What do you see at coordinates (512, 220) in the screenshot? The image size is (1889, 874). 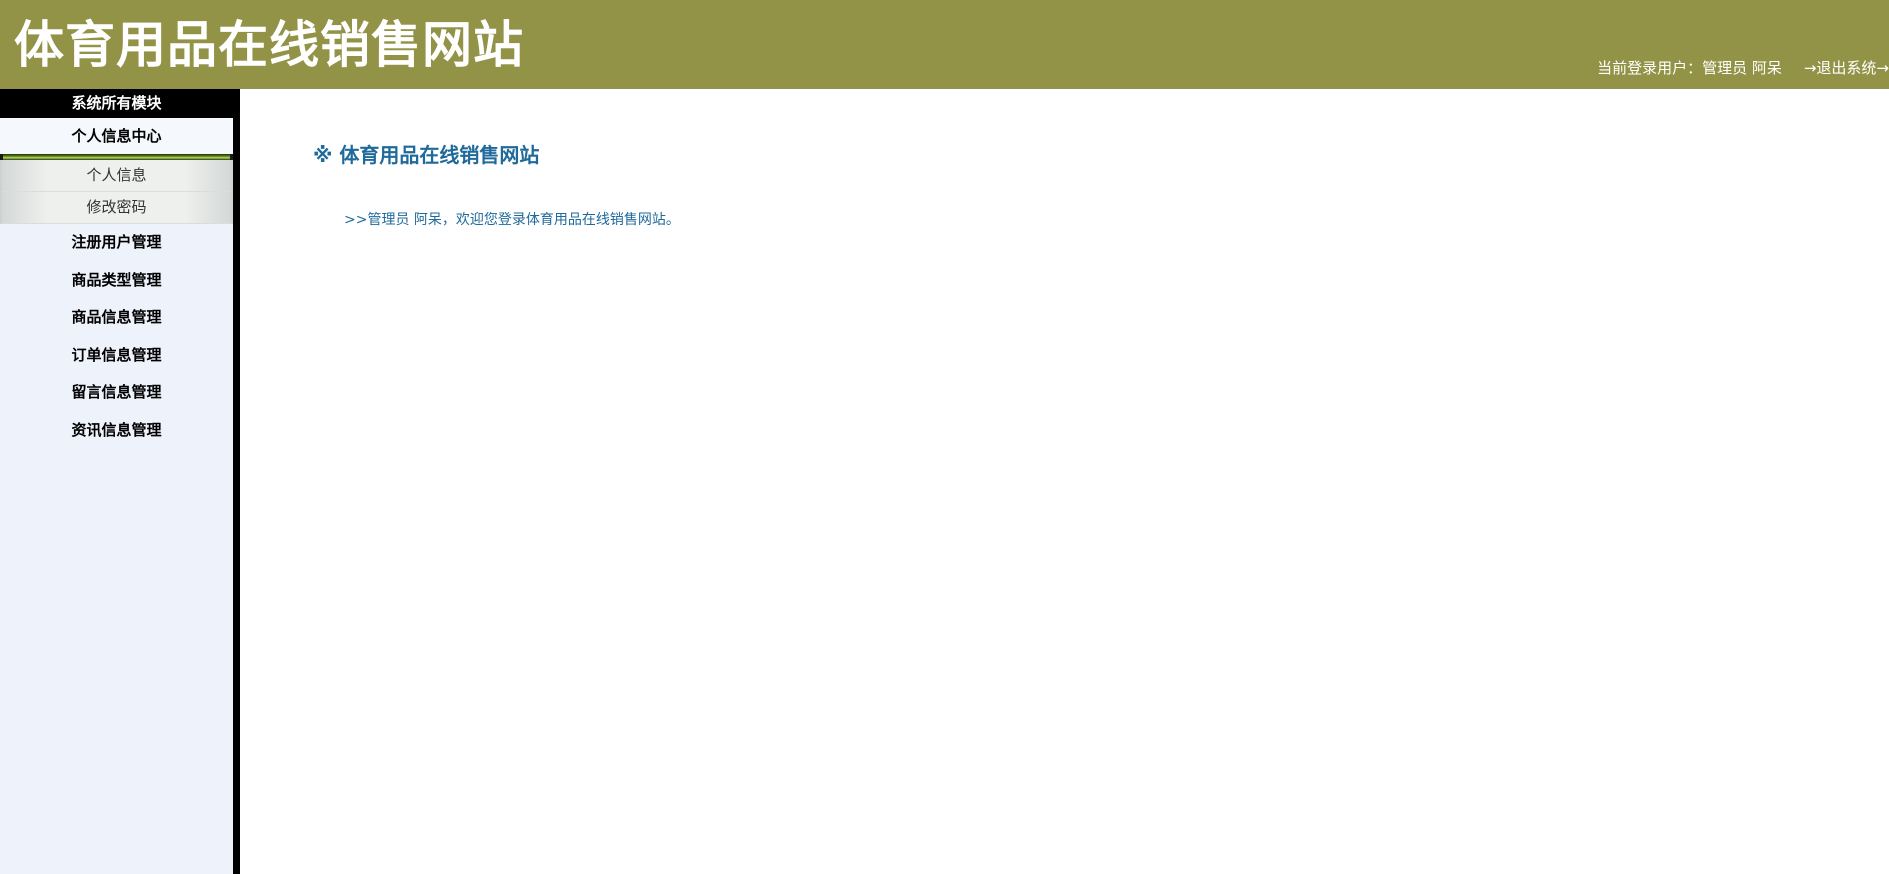 I see `welcome-message: >>管理员 阿呆，欢迎您登录体育用品在线销售网站。` at bounding box center [512, 220].